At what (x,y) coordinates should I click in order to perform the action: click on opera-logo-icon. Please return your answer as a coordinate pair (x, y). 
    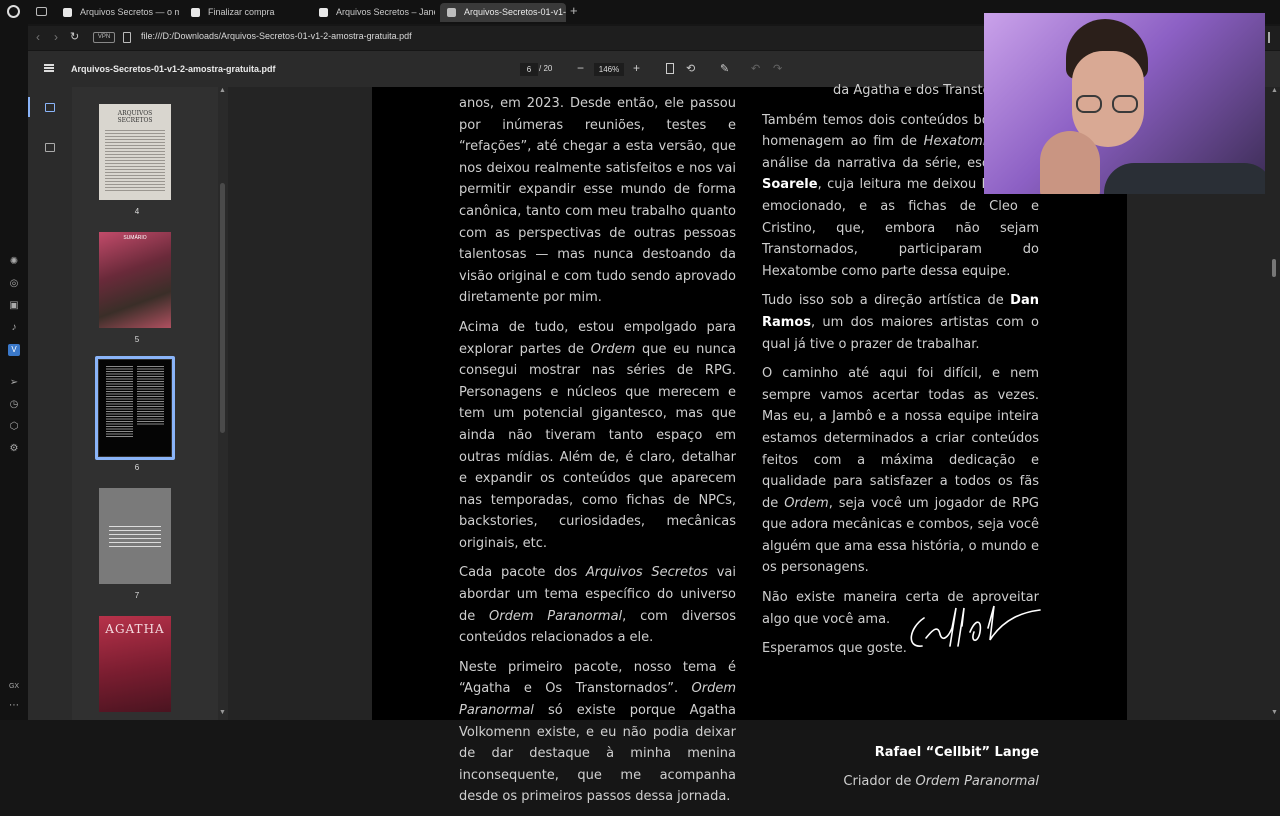
    Looking at the image, I should click on (13, 11).